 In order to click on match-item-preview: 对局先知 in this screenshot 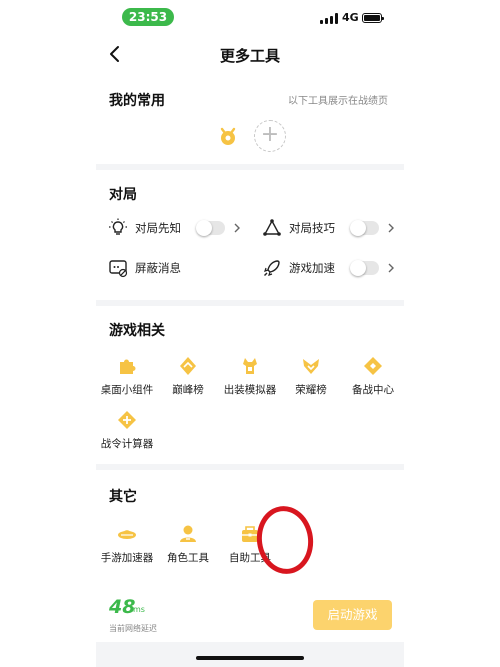, I will do `click(175, 228)`.